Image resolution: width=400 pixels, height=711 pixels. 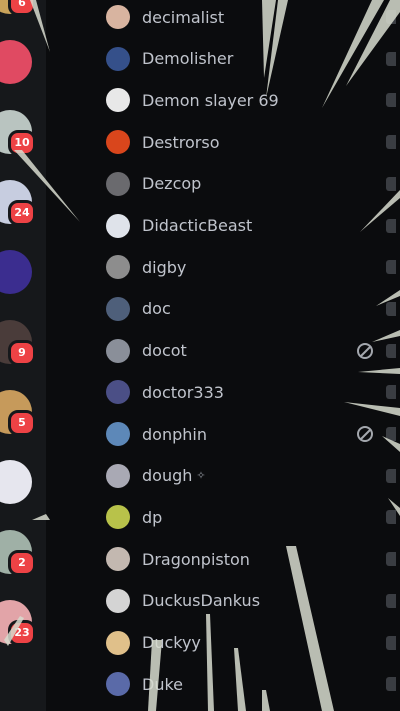 I want to click on member-name: Duke, so click(x=162, y=684).